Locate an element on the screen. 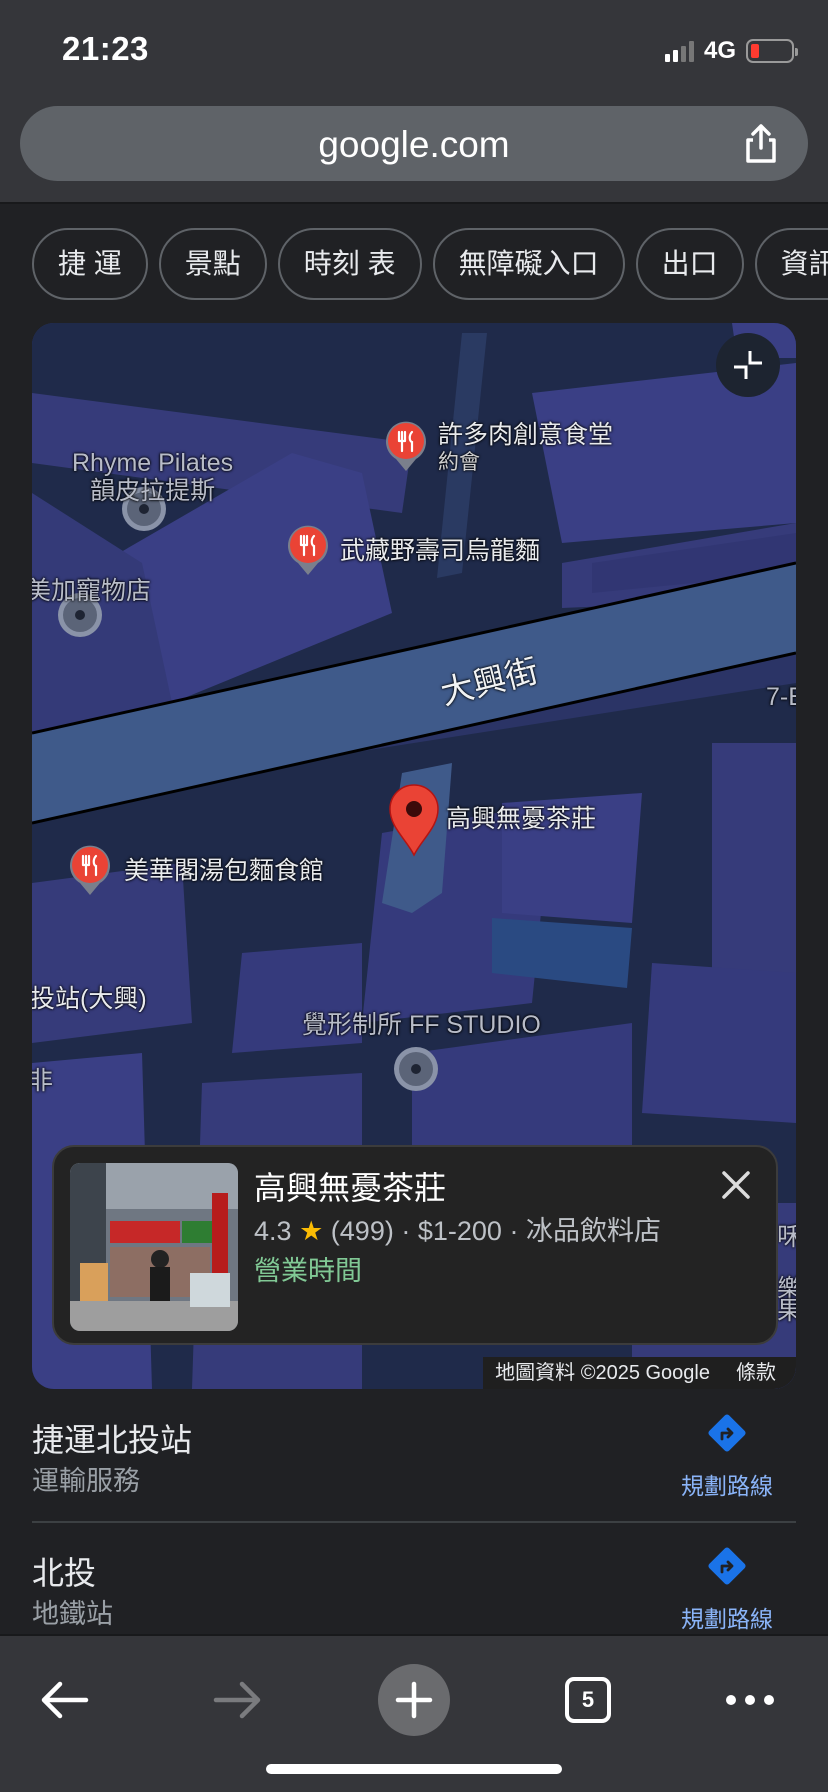  collapse-map-button is located at coordinates (748, 365).